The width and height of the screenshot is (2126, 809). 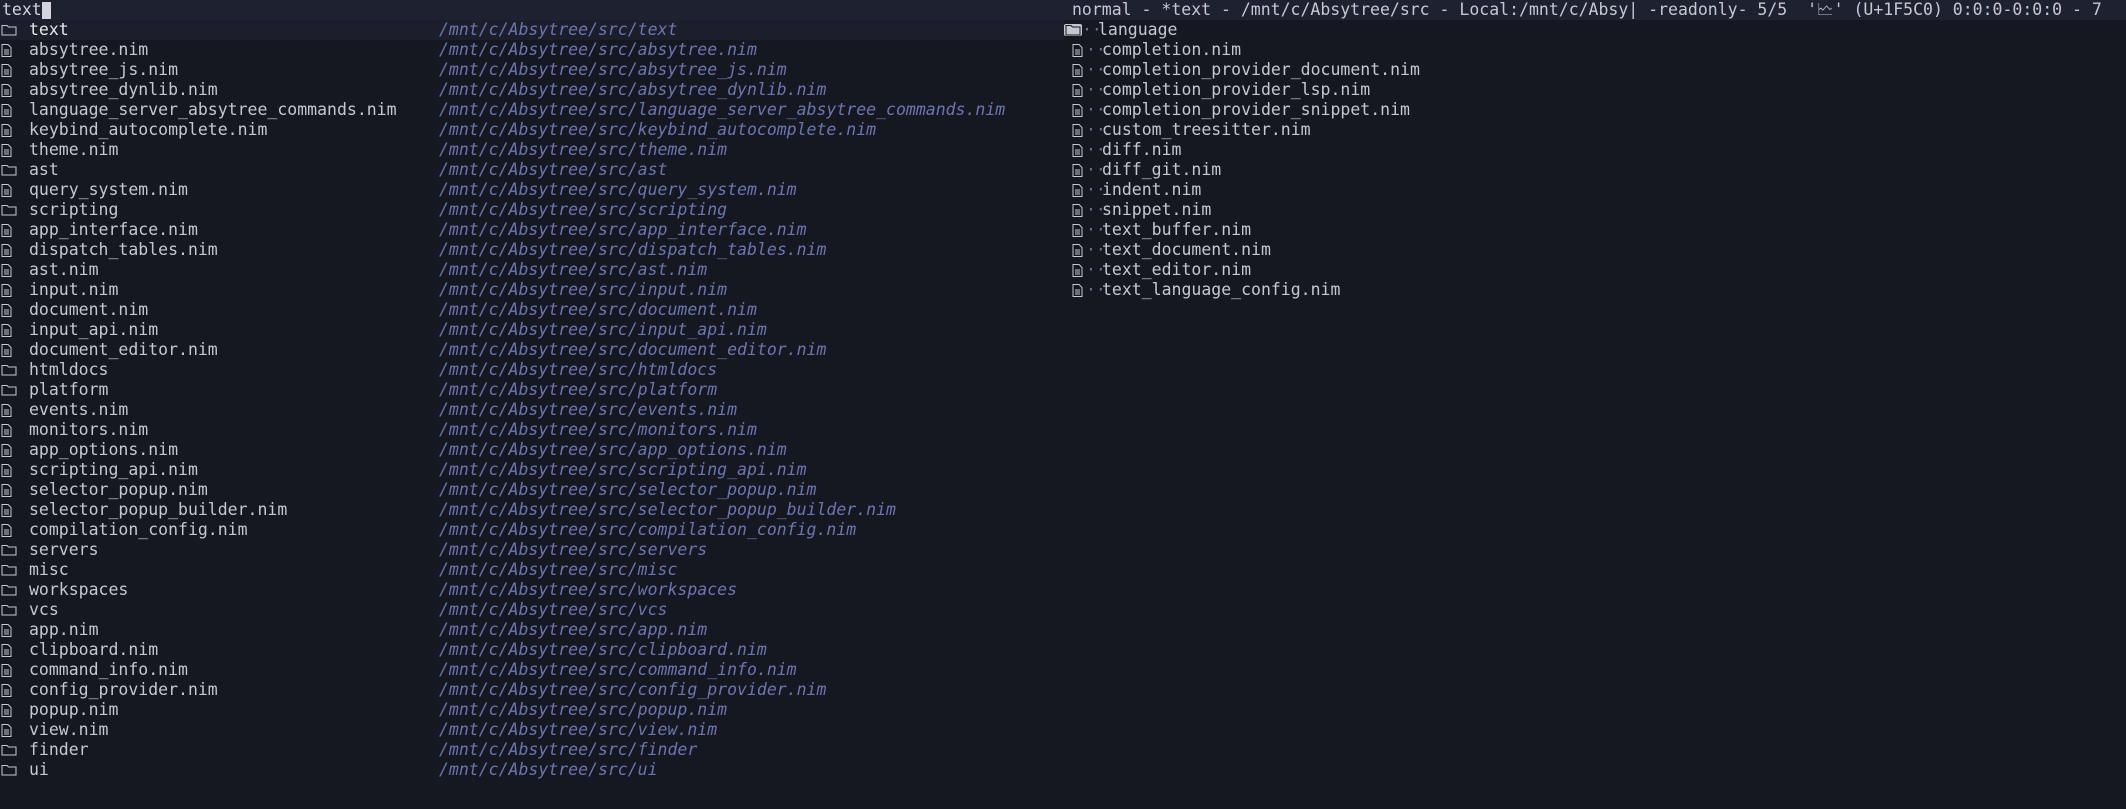 I want to click on tree-item: ·· custom_treesitter.nim, so click(x=1595, y=130).